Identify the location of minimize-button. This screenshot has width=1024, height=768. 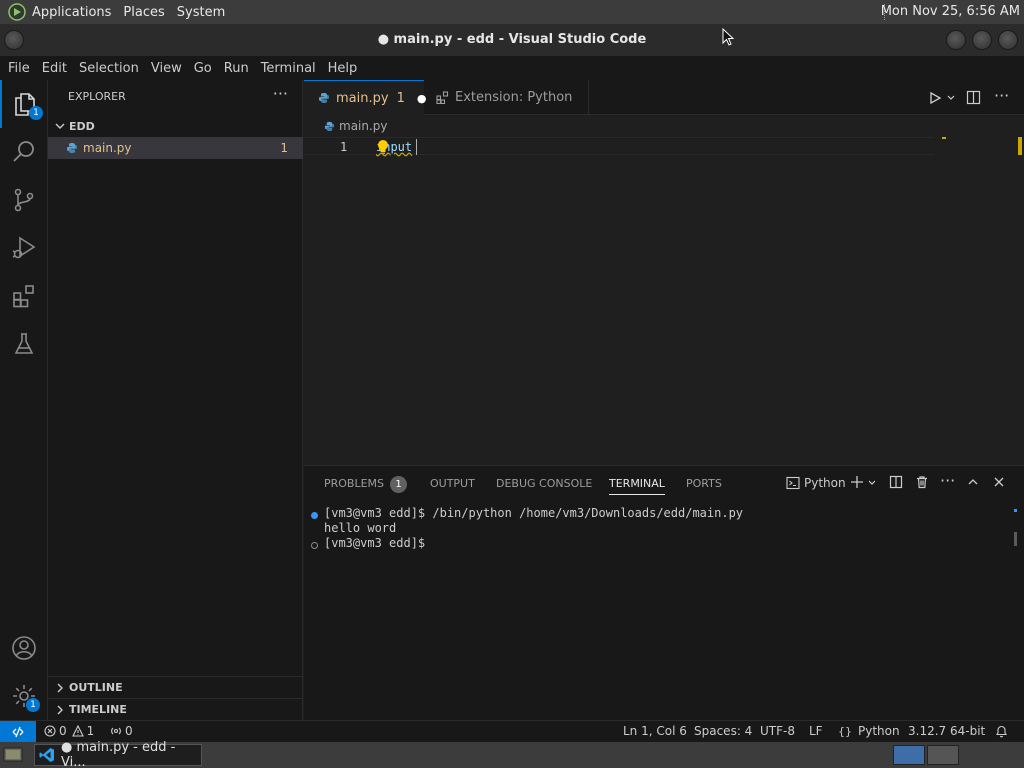
(956, 40).